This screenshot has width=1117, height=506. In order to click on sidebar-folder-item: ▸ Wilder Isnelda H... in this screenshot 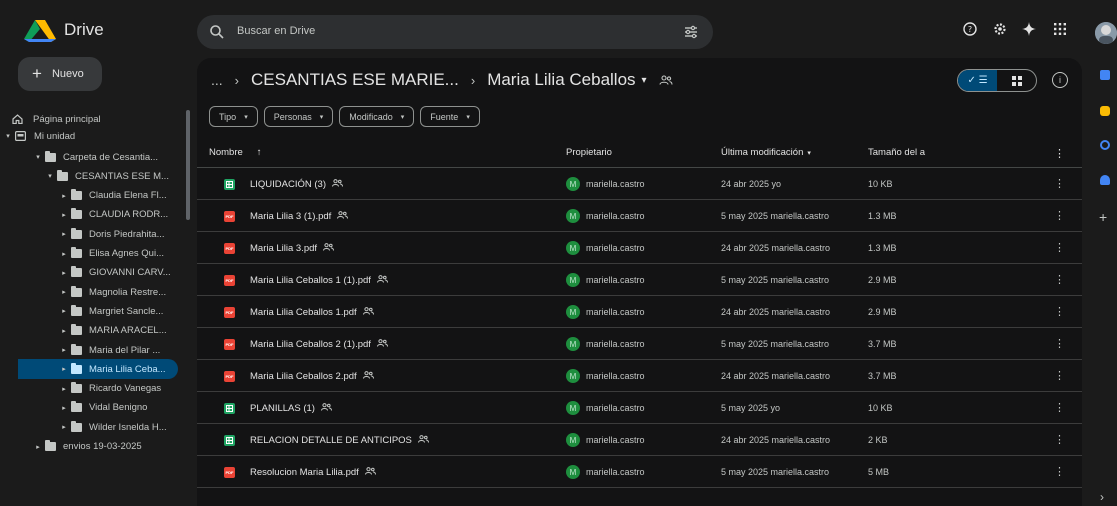, I will do `click(113, 427)`.